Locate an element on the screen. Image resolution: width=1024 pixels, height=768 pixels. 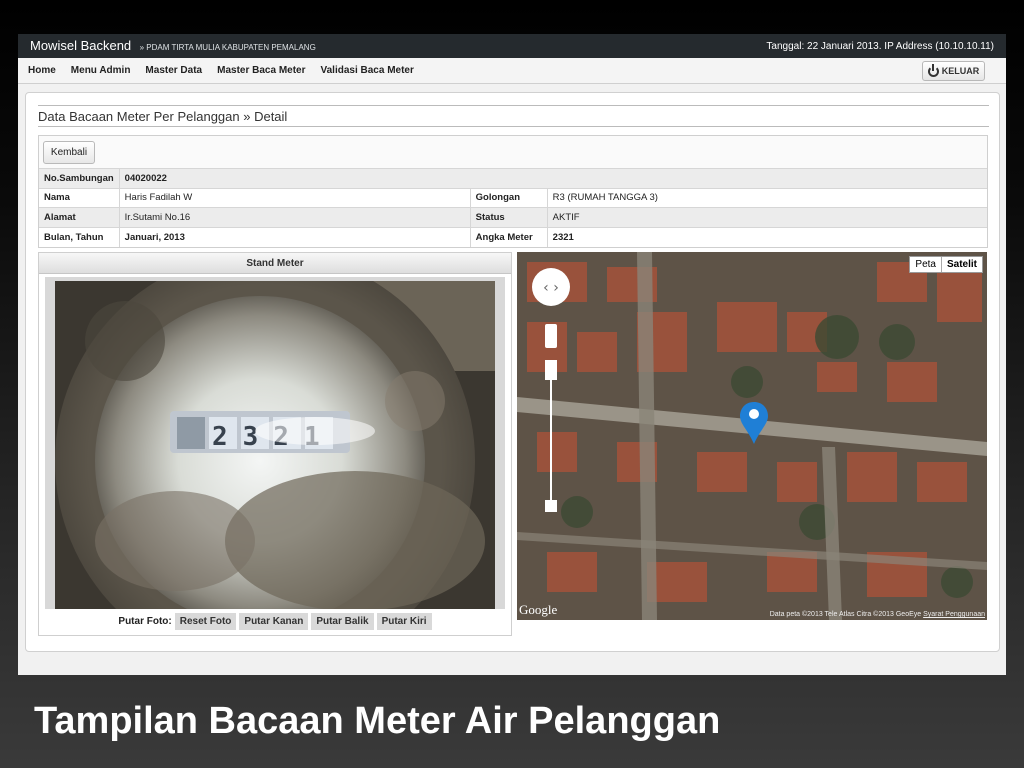
reset-photo-button: Reset Foto is located at coordinates (205, 621).